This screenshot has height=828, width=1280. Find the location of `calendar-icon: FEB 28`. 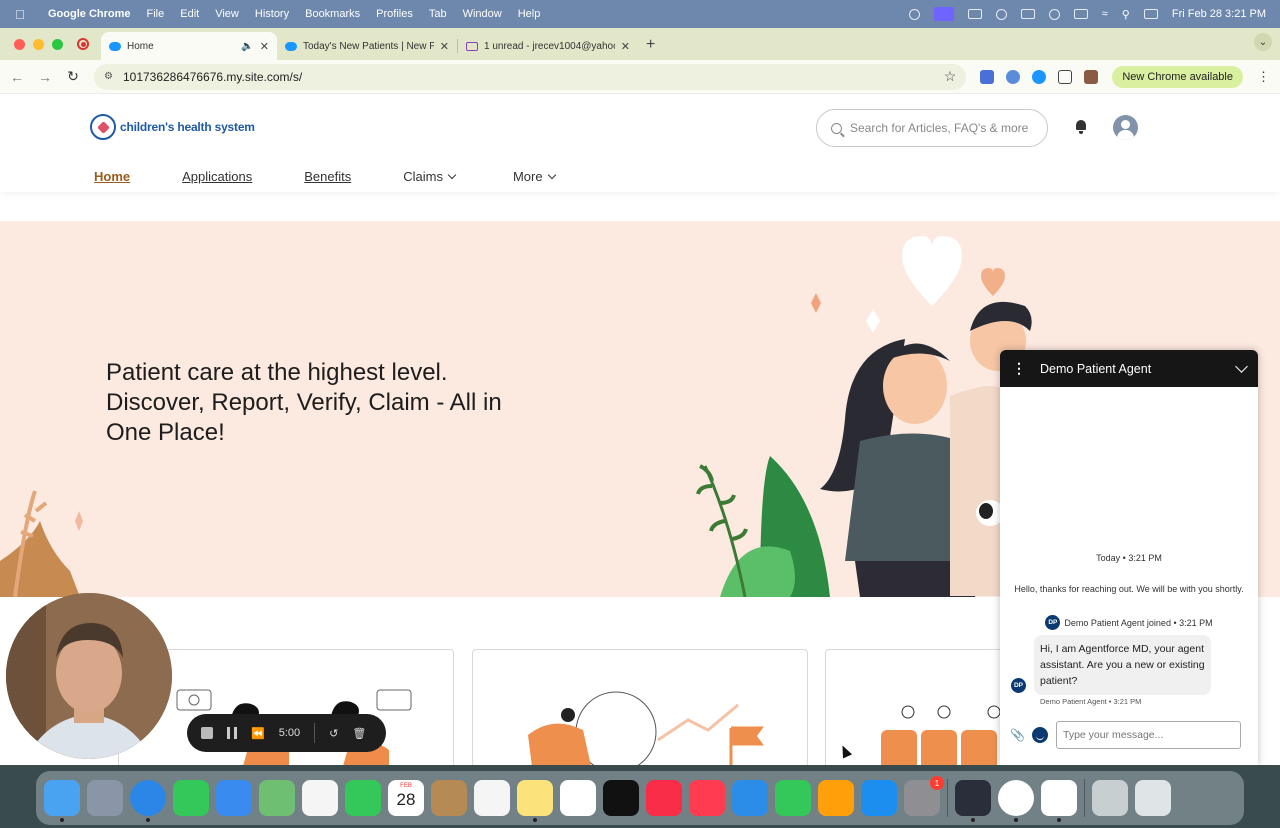

calendar-icon: FEB 28 is located at coordinates (406, 798).